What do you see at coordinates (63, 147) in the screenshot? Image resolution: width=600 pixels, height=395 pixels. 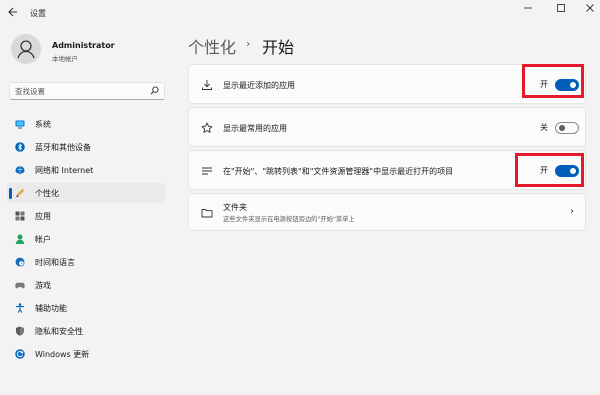 I see `sidebar-item-label: 蓝牙和其他设备` at bounding box center [63, 147].